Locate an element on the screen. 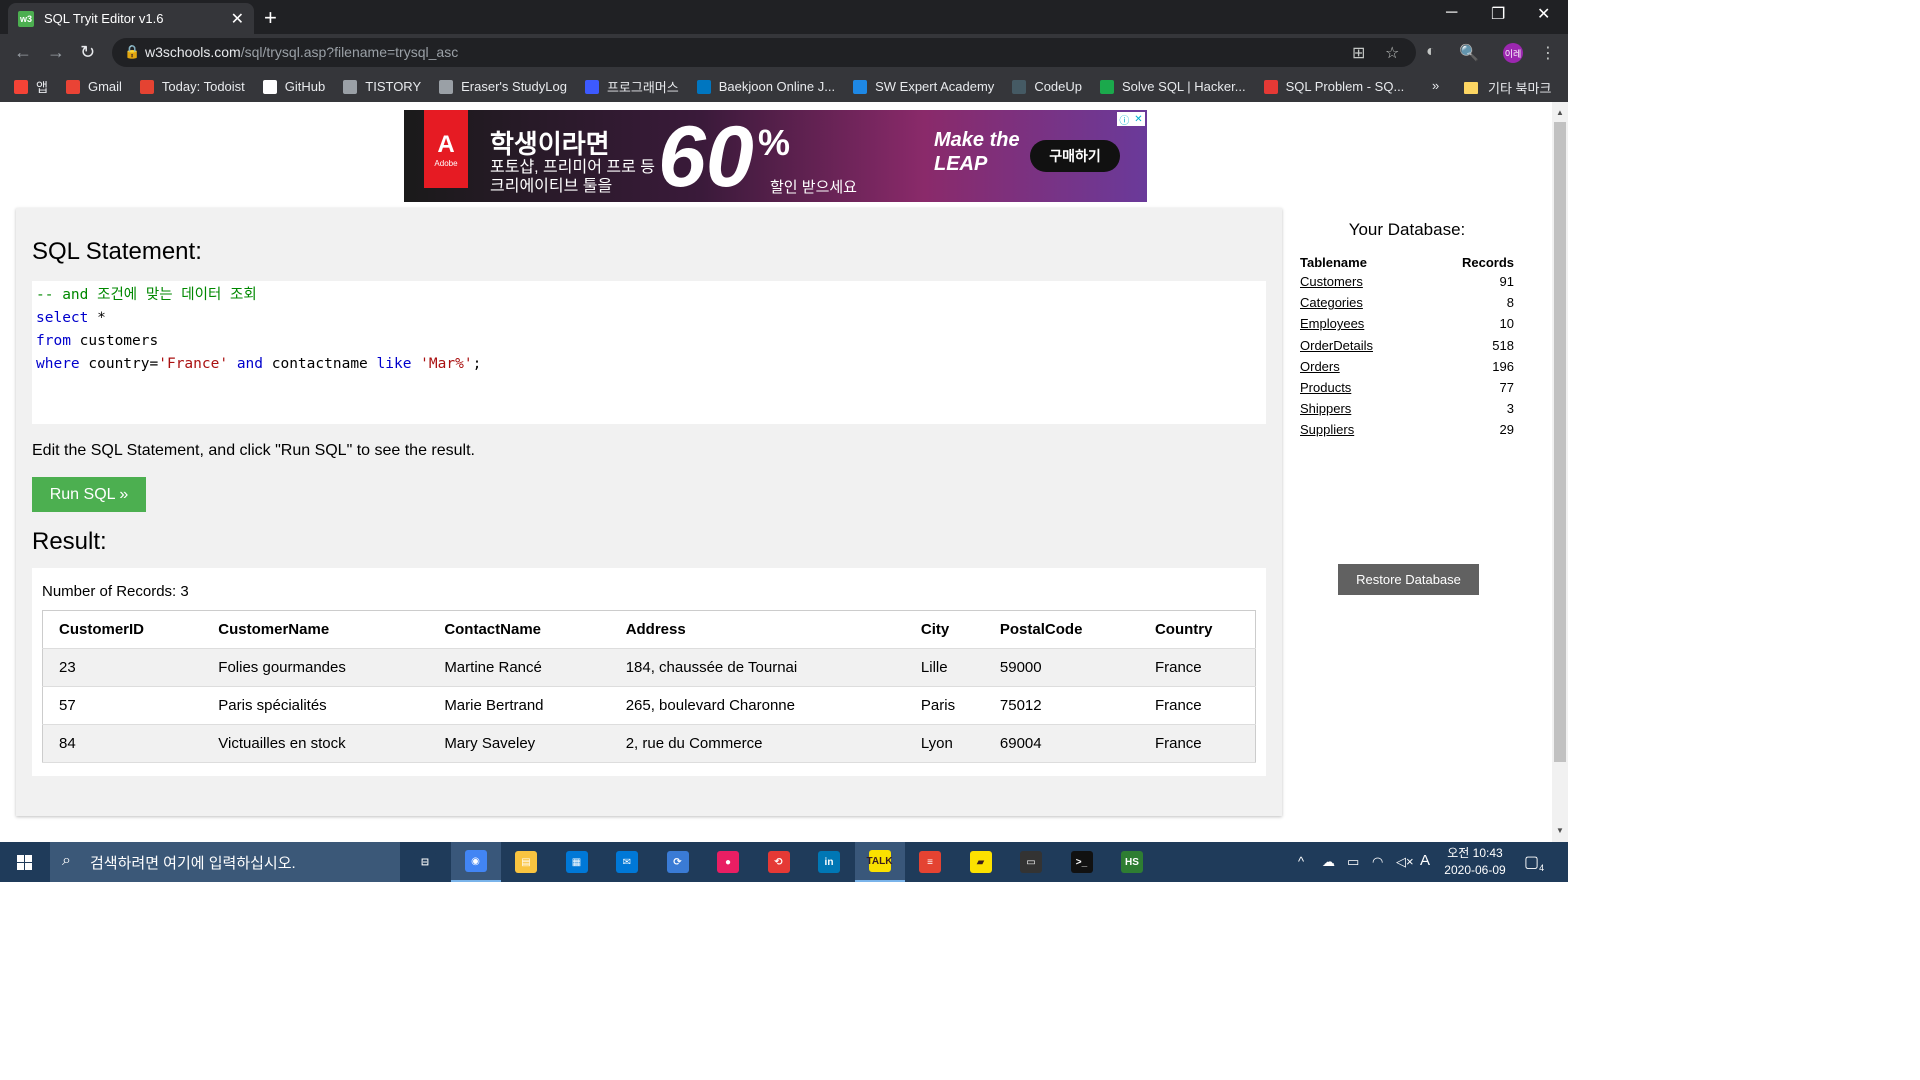 The image size is (1920, 1080). sync-red-icon: ⟲ is located at coordinates (779, 862).